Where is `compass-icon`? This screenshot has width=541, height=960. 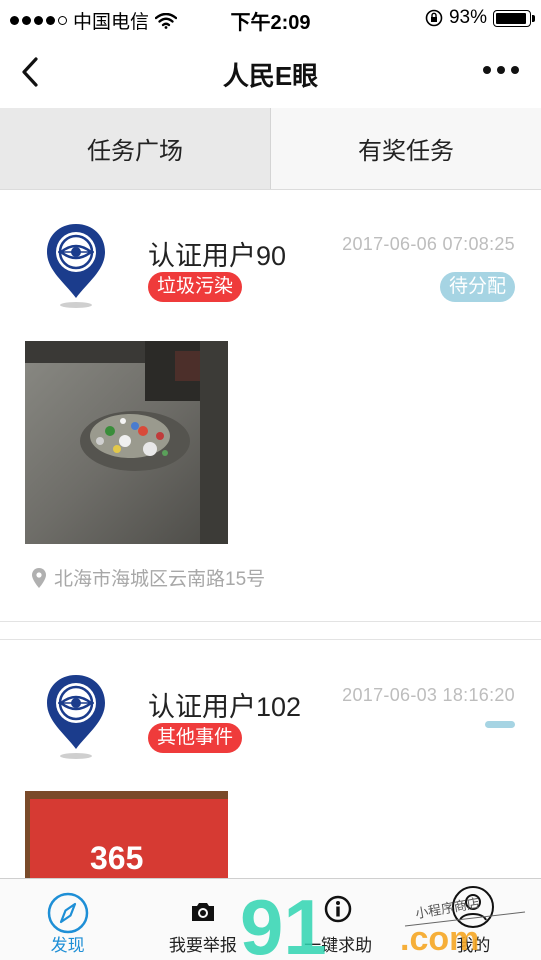
compass-icon is located at coordinates (67, 913).